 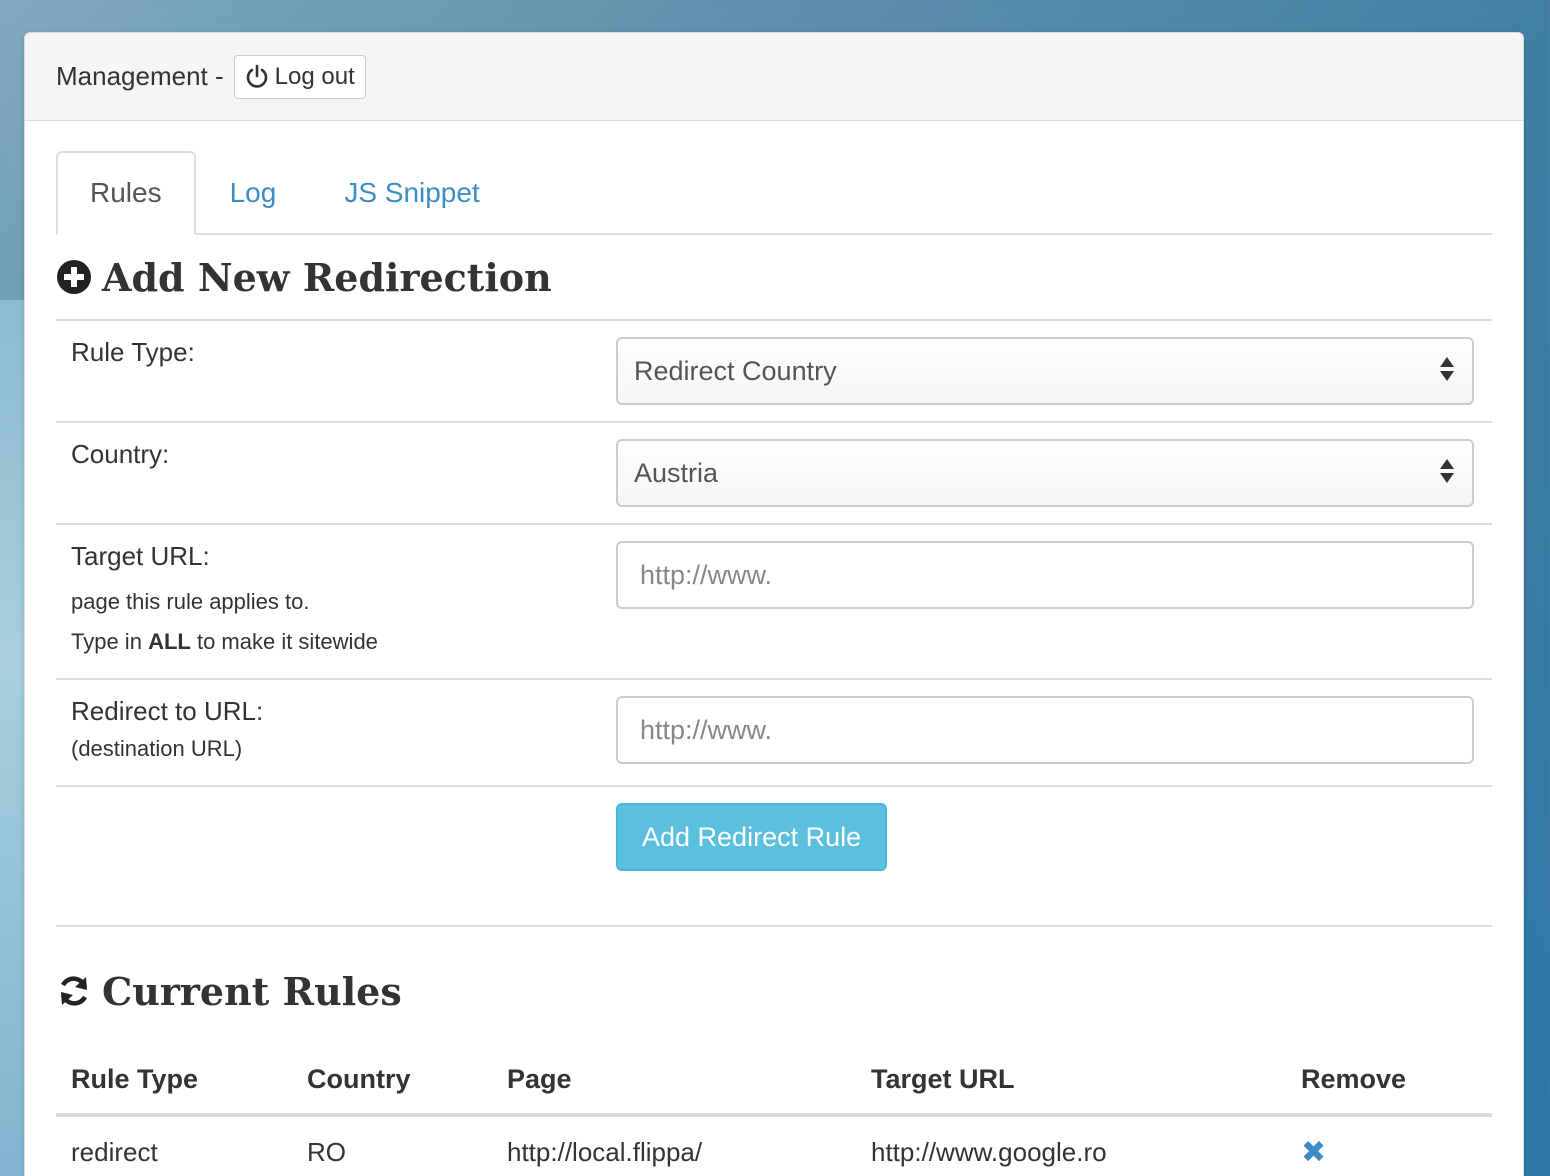 I want to click on logout-button: Log out, so click(x=299, y=76).